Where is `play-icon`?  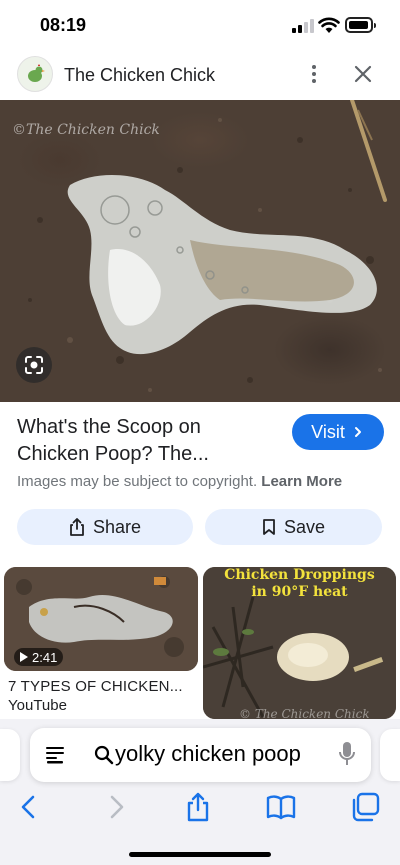 play-icon is located at coordinates (24, 657).